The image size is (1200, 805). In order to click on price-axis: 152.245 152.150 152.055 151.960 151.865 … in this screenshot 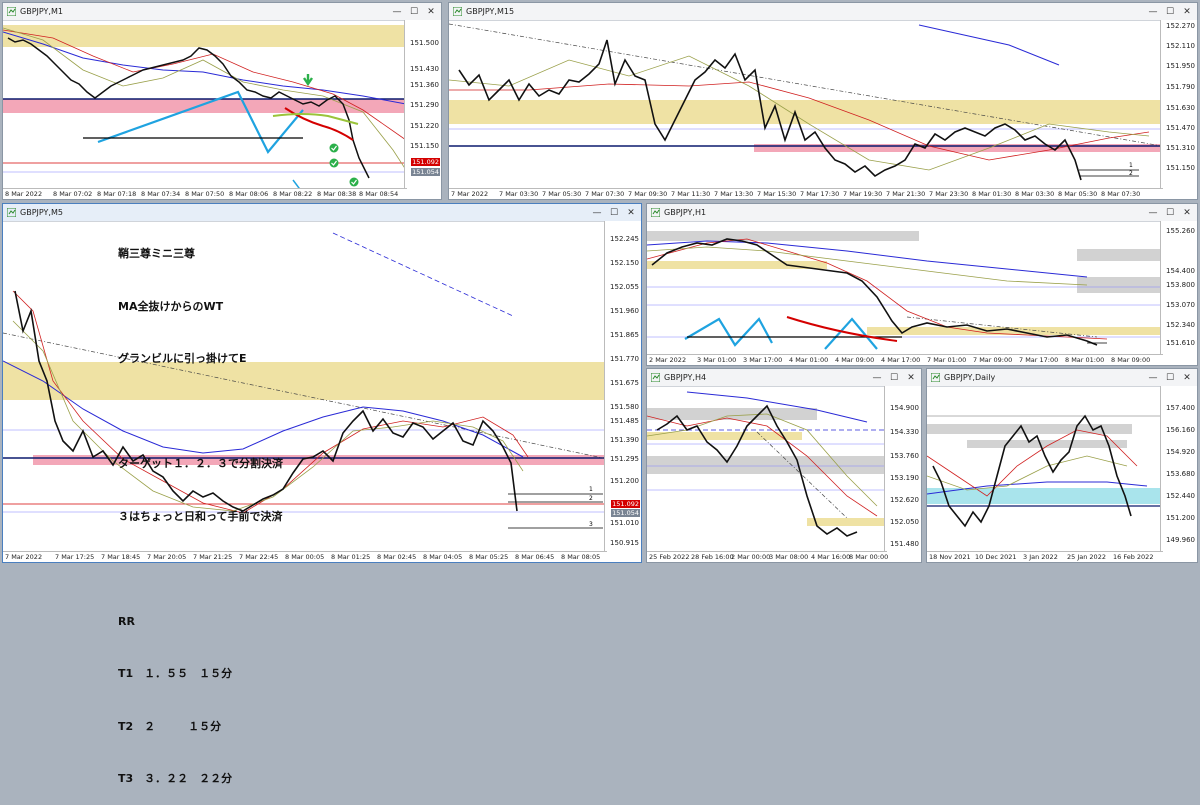, I will do `click(622, 391)`.